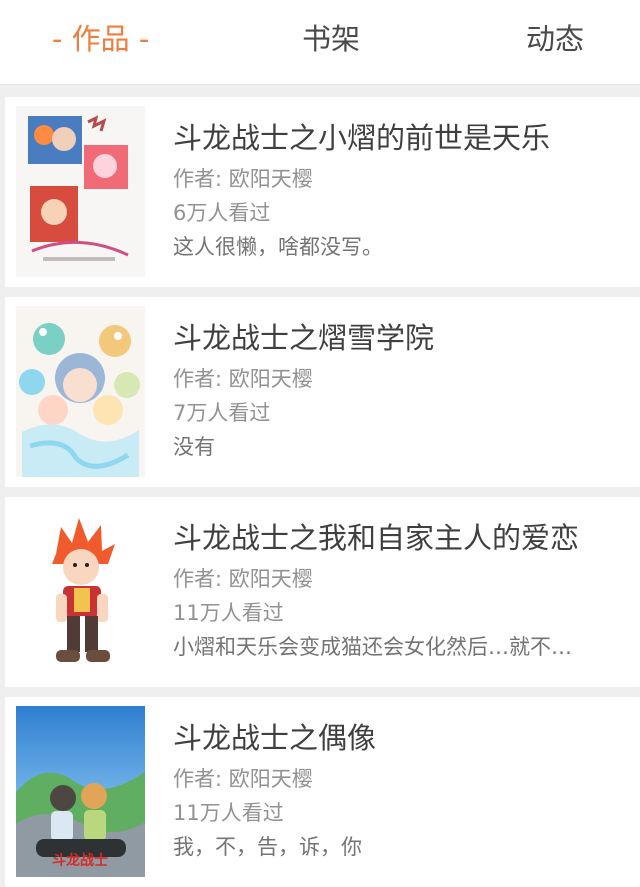 The image size is (640, 887). Describe the element at coordinates (222, 413) in the screenshot. I see `book-views: 7万人看过` at that location.